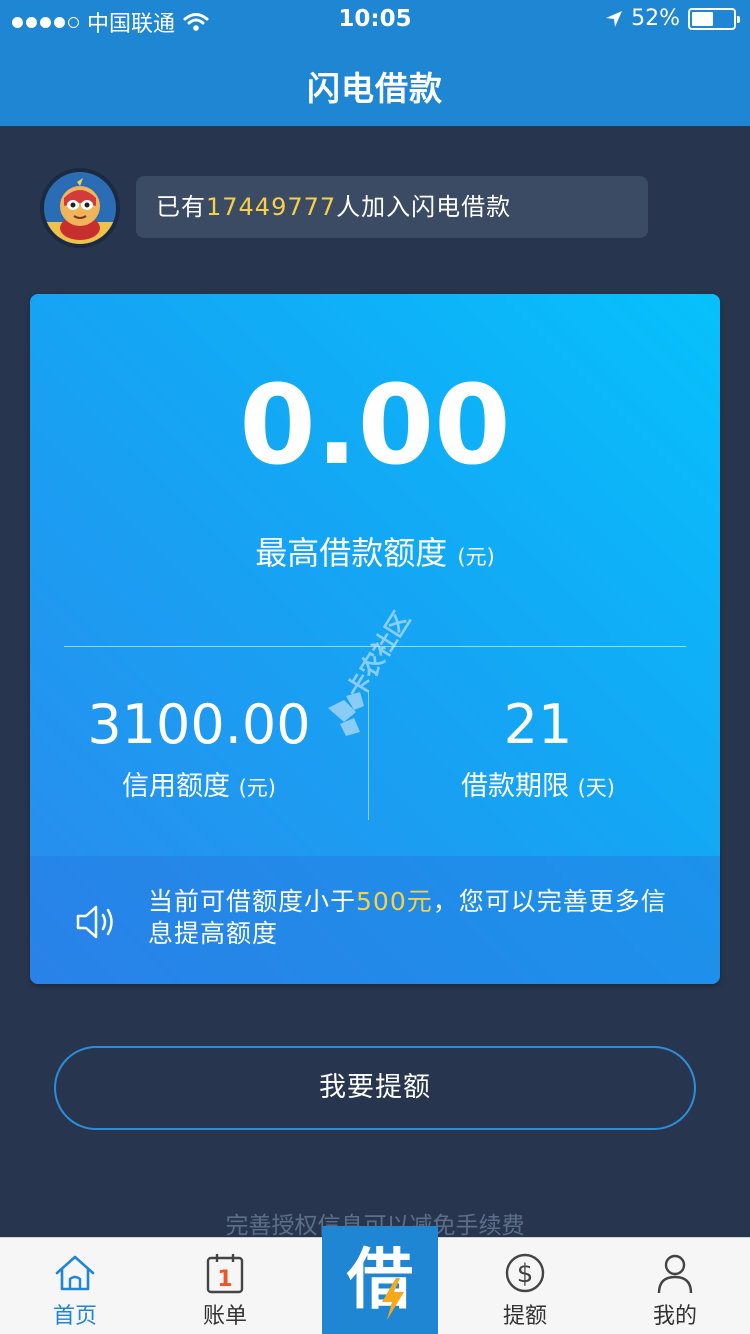 The height and width of the screenshot is (1334, 750). I want to click on loan-term-label: 借款期限, so click(515, 786).